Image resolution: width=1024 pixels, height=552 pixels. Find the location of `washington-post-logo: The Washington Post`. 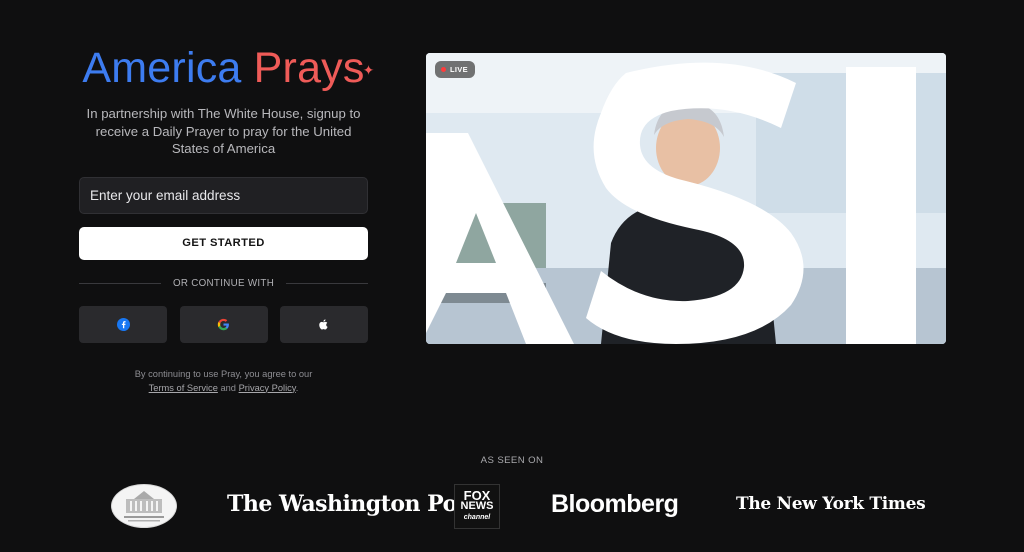

washington-post-logo: The Washington Post is located at coordinates (353, 504).